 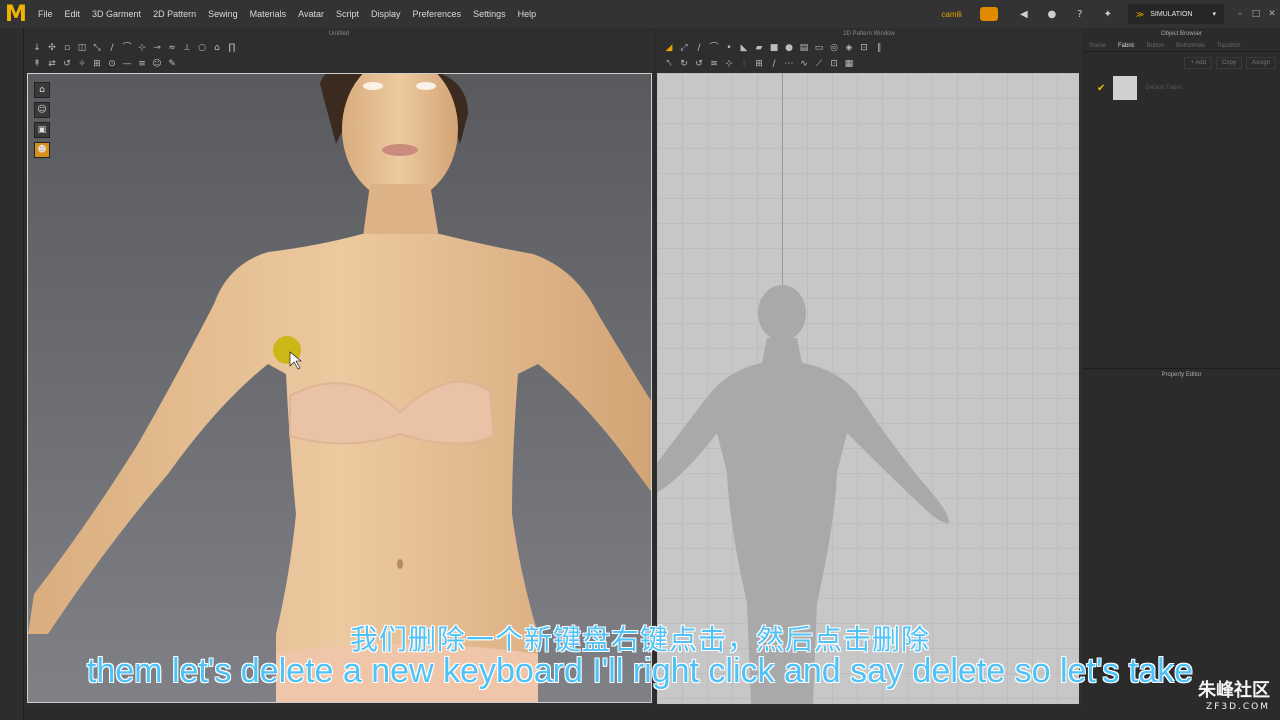 I want to click on shirt-tool-icon: ⌂, so click(x=217, y=48).